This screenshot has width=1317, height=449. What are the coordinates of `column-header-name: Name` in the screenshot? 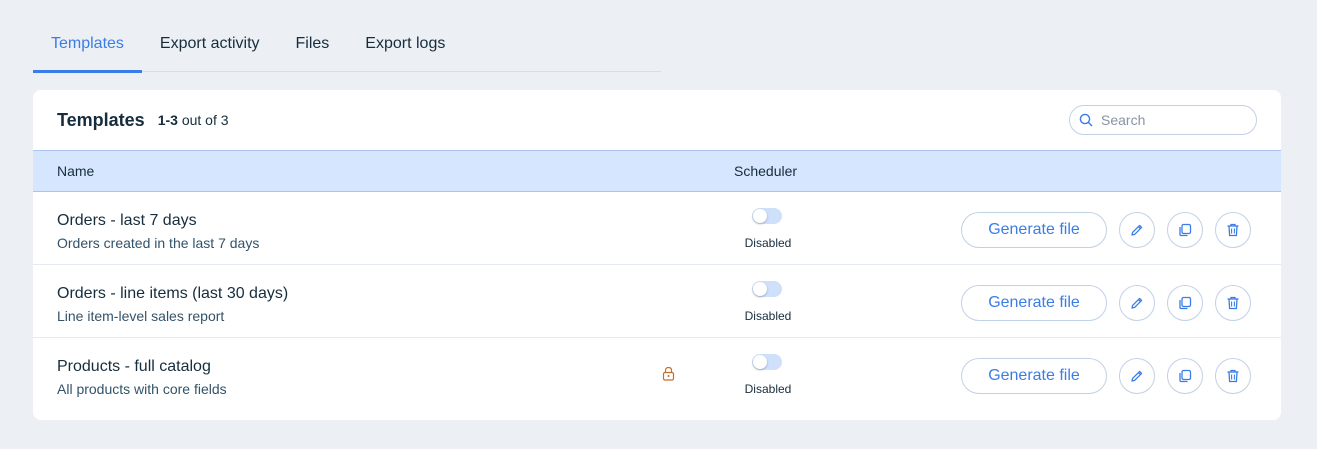 It's located at (75, 171).